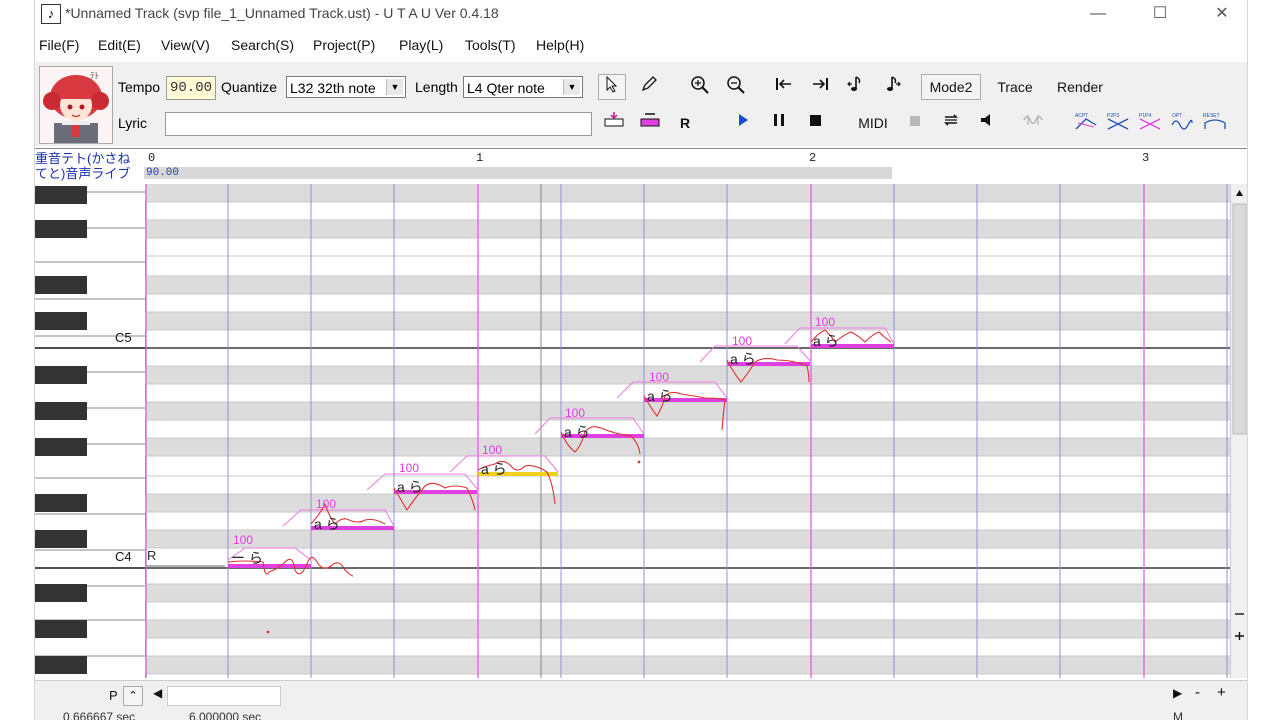 The height and width of the screenshot is (720, 1280). Describe the element at coordinates (641, 694) in the screenshot. I see `horizontal-scroll-bar: P ⌃ ◀ ▶ - +` at that location.